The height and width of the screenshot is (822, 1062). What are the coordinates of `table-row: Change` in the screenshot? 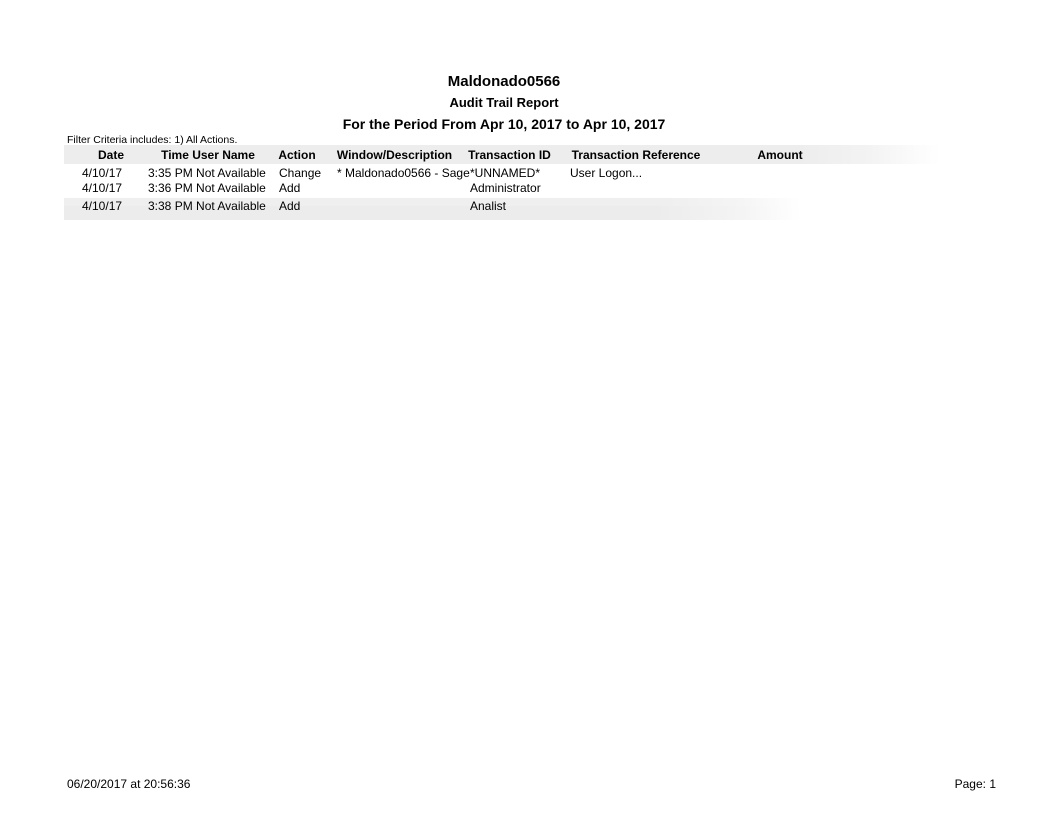 It's located at (300, 173).